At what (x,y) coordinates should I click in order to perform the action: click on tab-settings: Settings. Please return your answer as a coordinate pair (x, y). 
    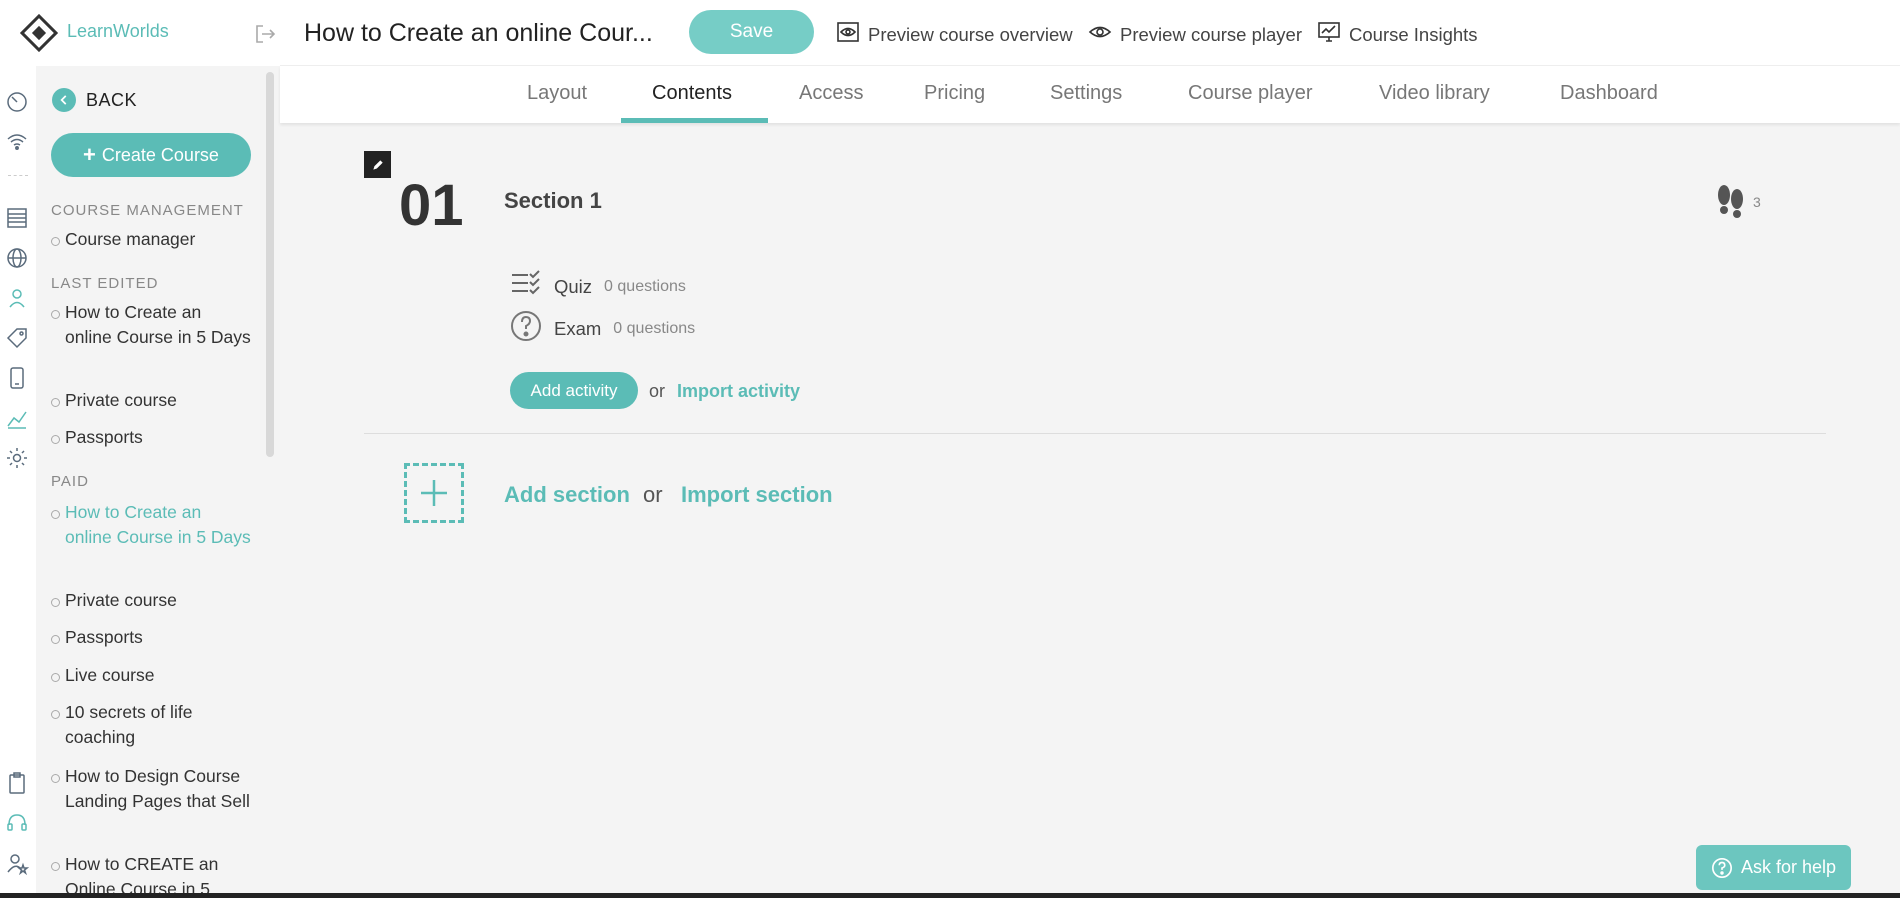
    Looking at the image, I should click on (1086, 93).